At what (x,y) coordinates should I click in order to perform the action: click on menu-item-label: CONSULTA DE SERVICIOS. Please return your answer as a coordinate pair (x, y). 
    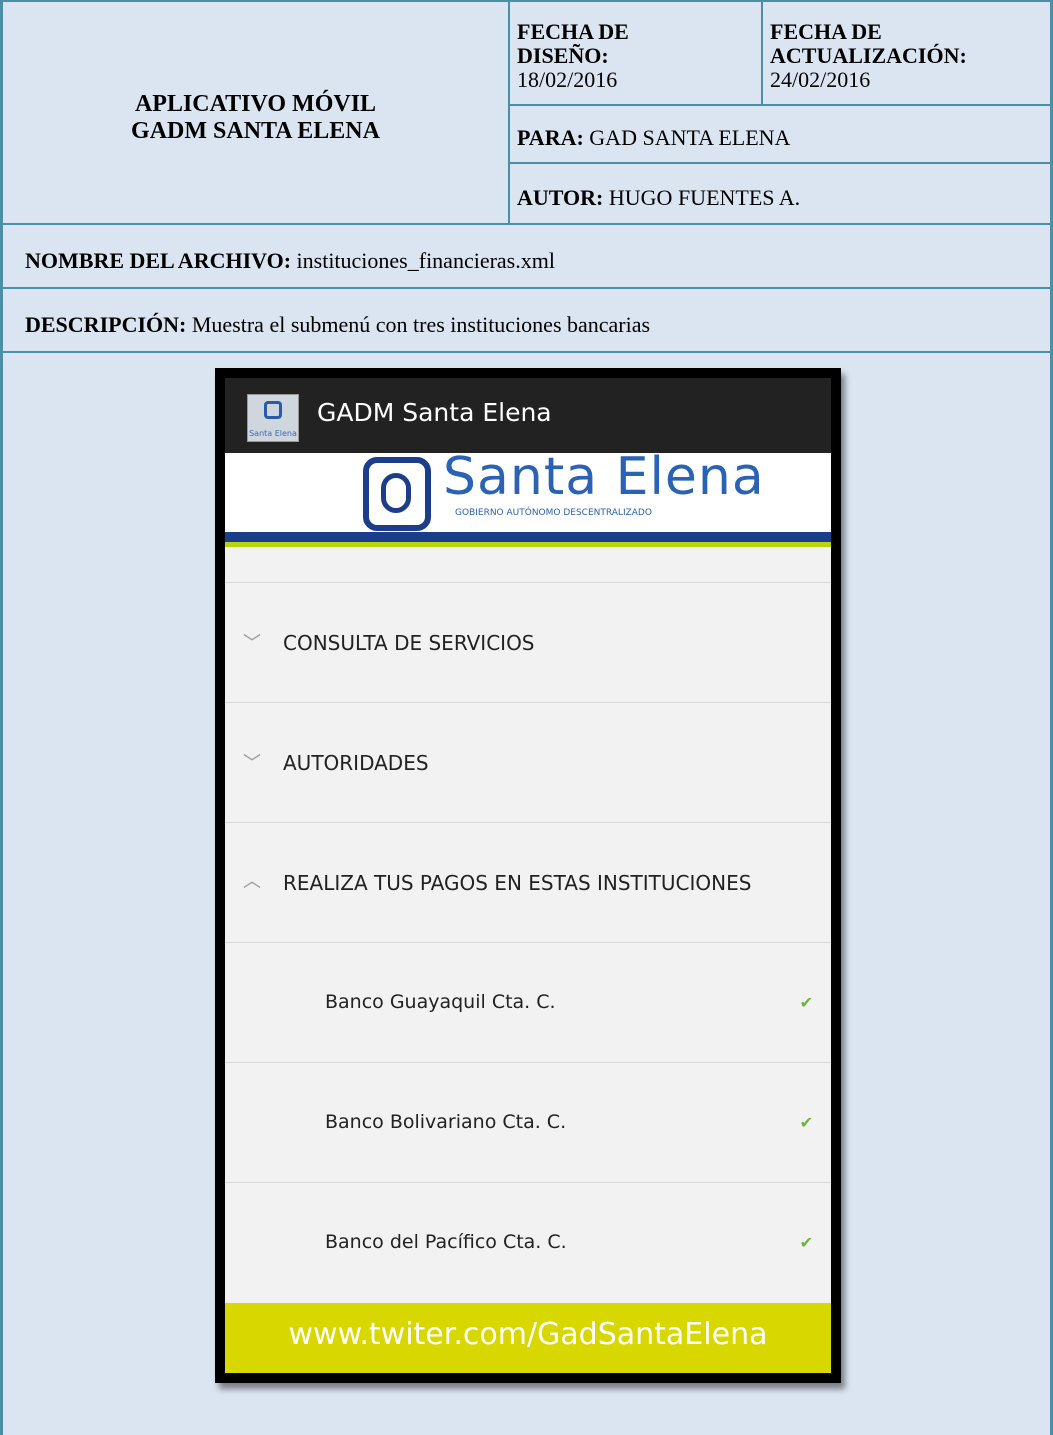
    Looking at the image, I should click on (409, 643).